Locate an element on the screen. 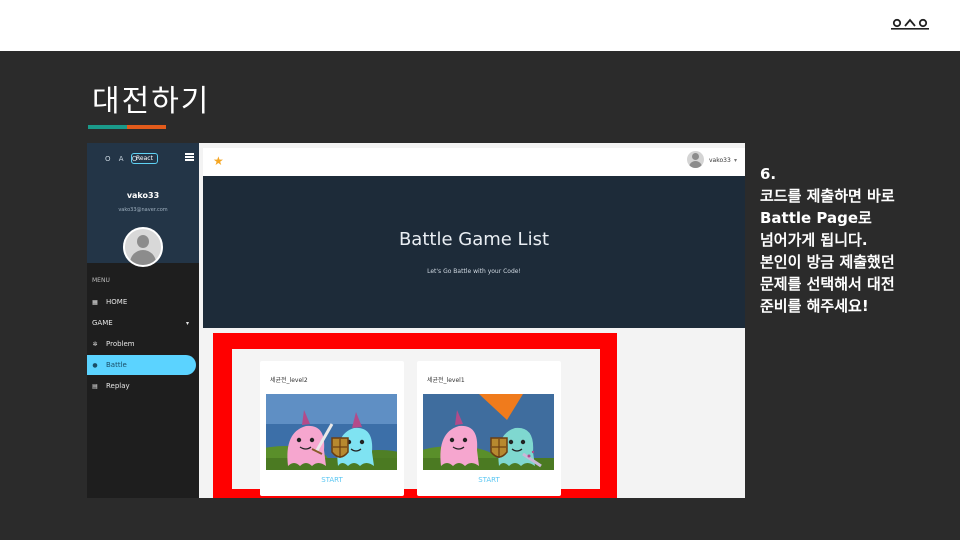 This screenshot has width=960, height=540. accent-segment-teal is located at coordinates (107, 127).